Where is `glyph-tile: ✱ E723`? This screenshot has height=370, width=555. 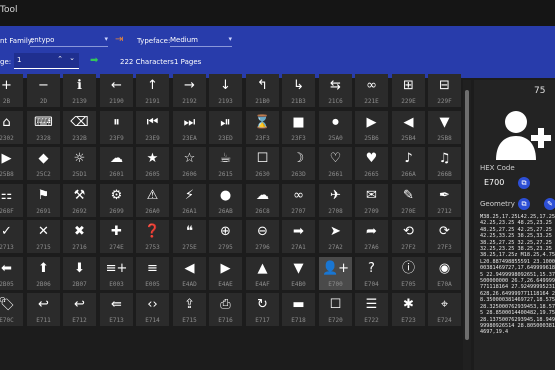
glyph-tile: ✱ E723 is located at coordinates (408, 309).